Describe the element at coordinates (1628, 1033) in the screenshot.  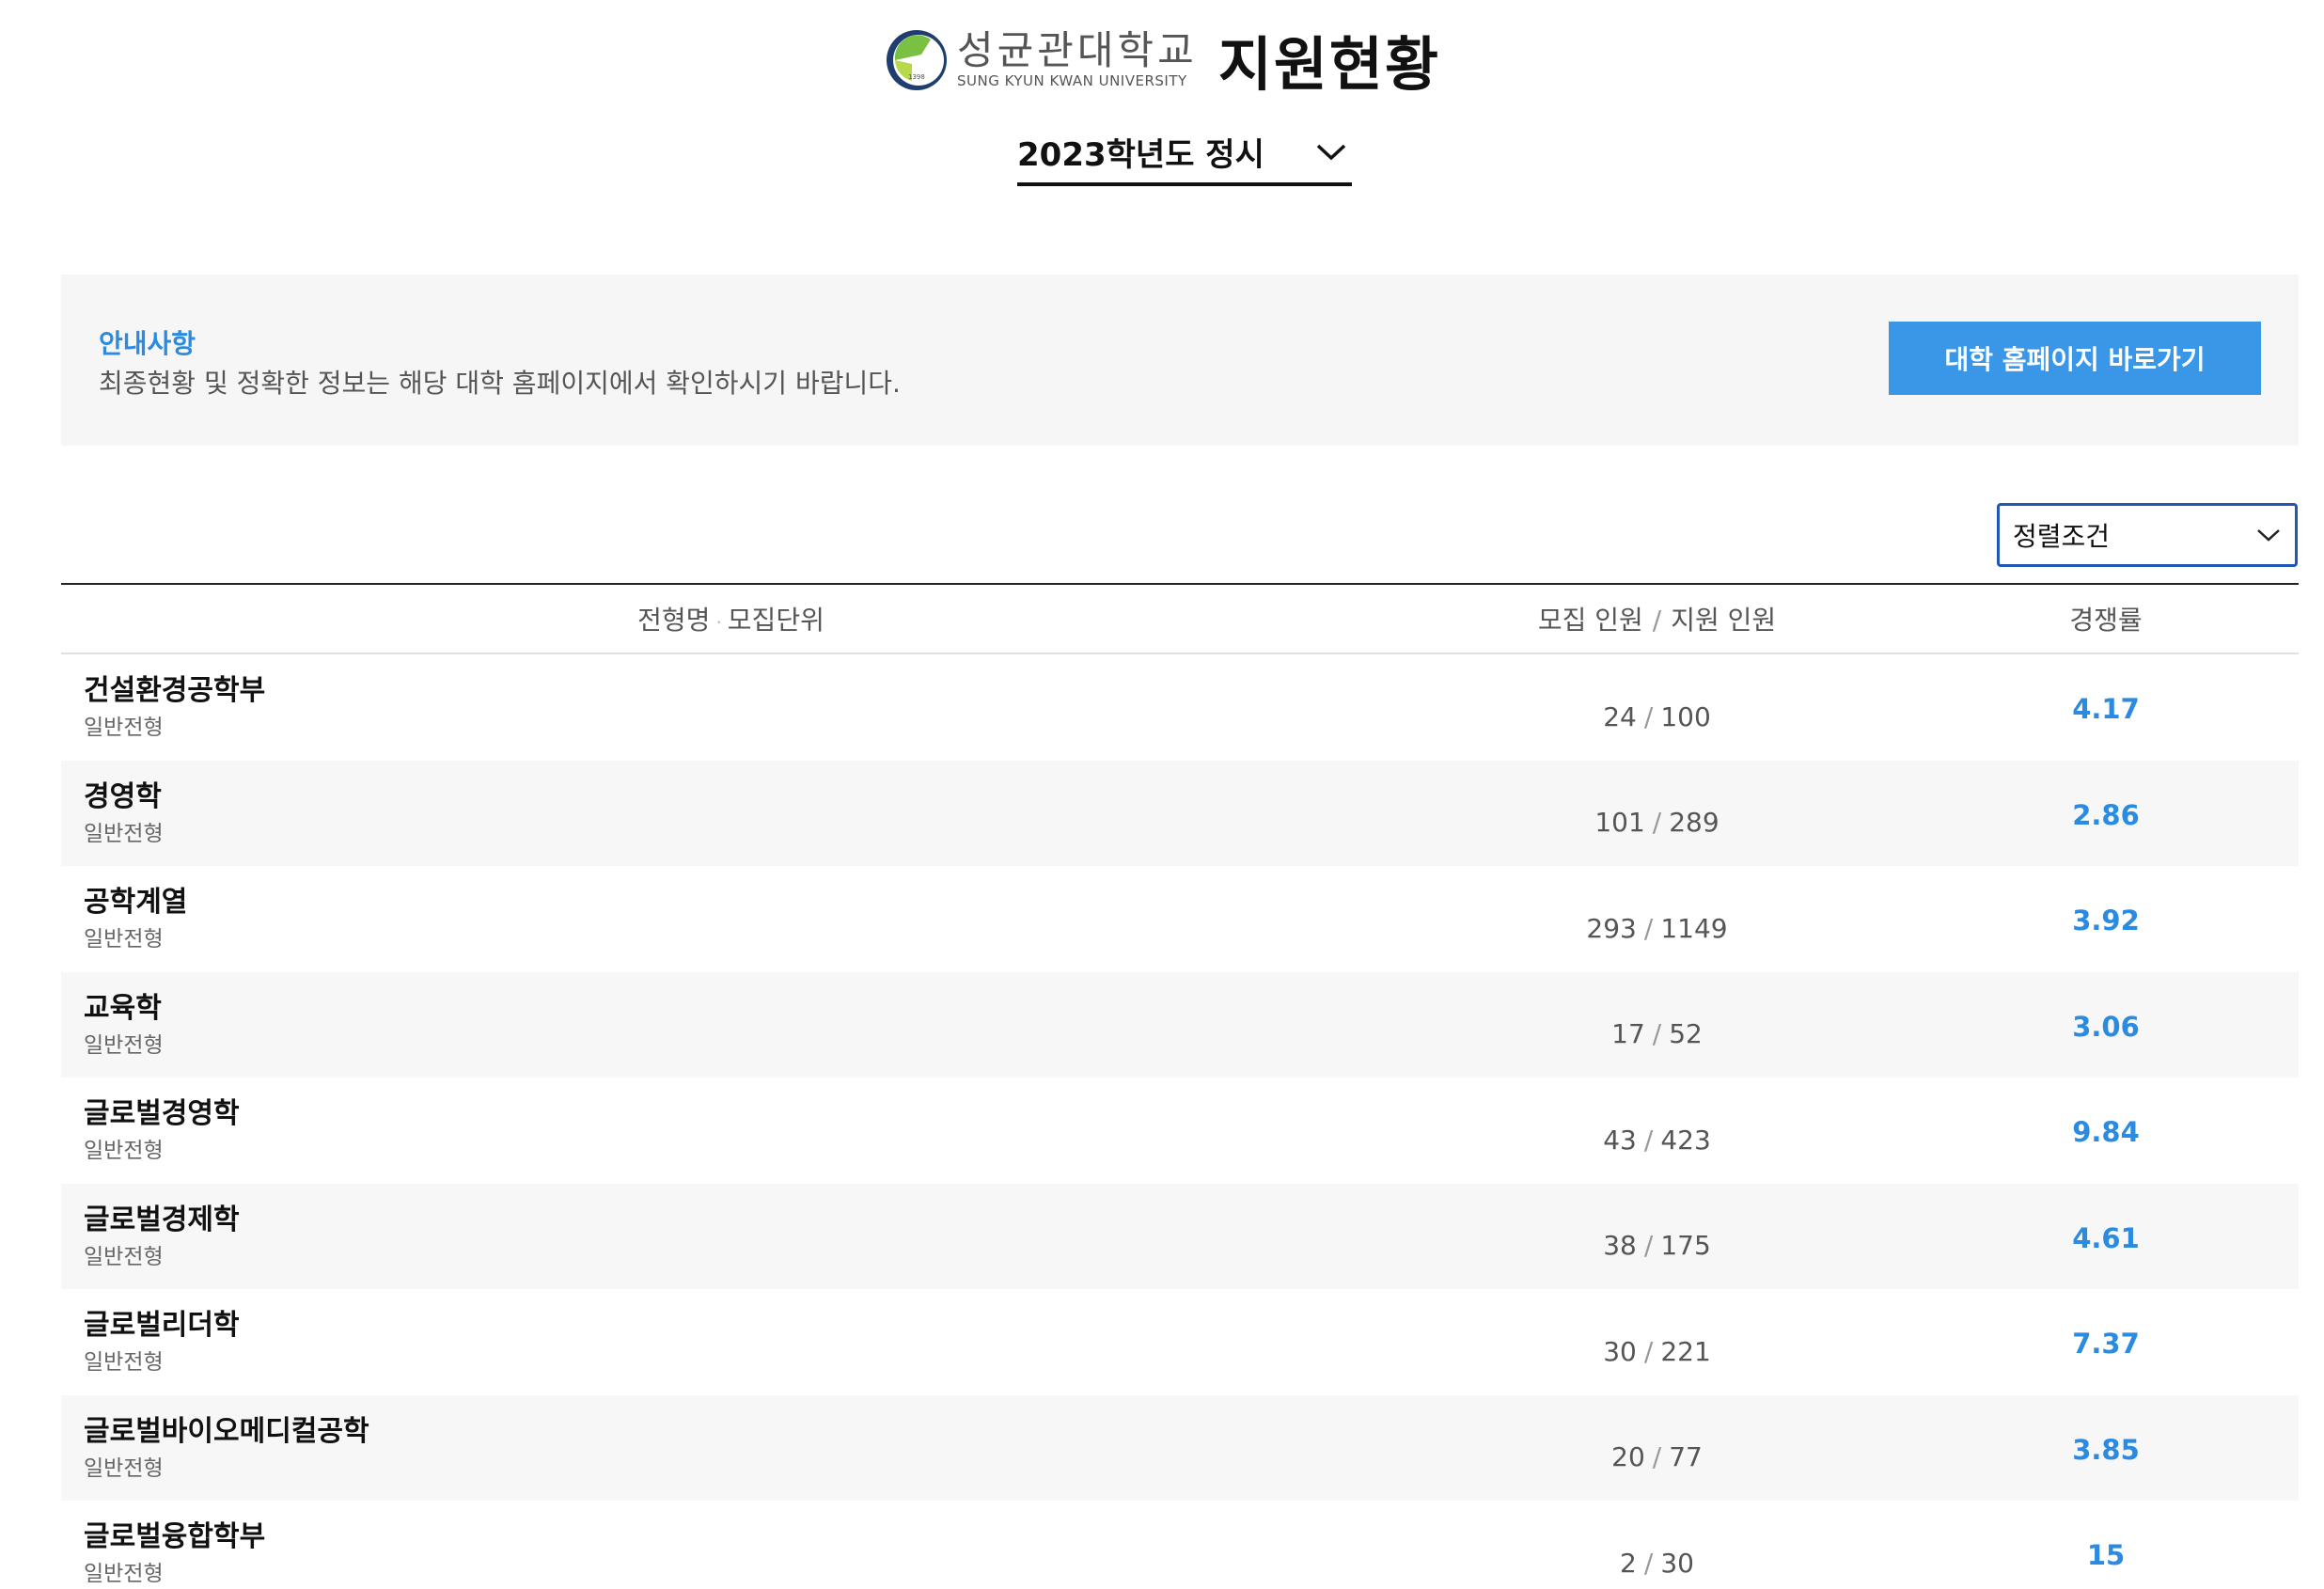
I see `recruit-count: 17` at that location.